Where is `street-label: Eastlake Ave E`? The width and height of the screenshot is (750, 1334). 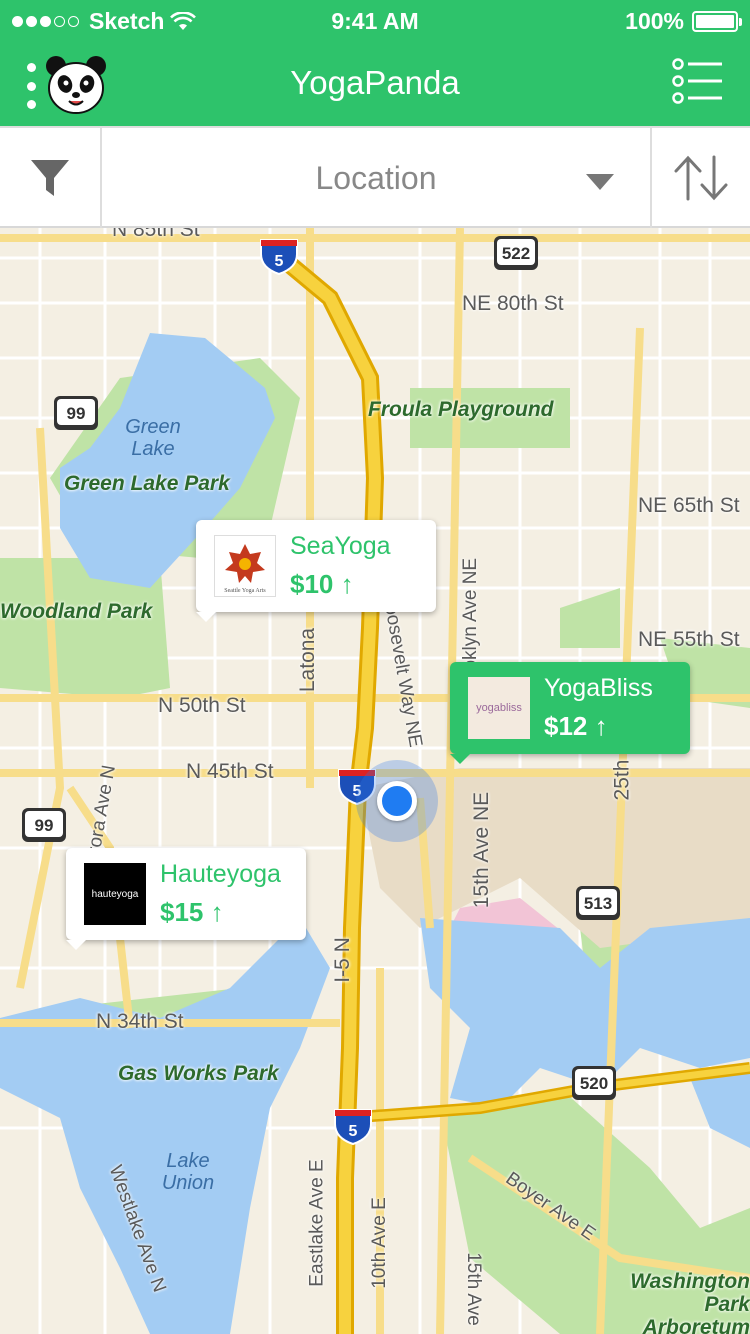
street-label: Eastlake Ave E is located at coordinates (317, 1223).